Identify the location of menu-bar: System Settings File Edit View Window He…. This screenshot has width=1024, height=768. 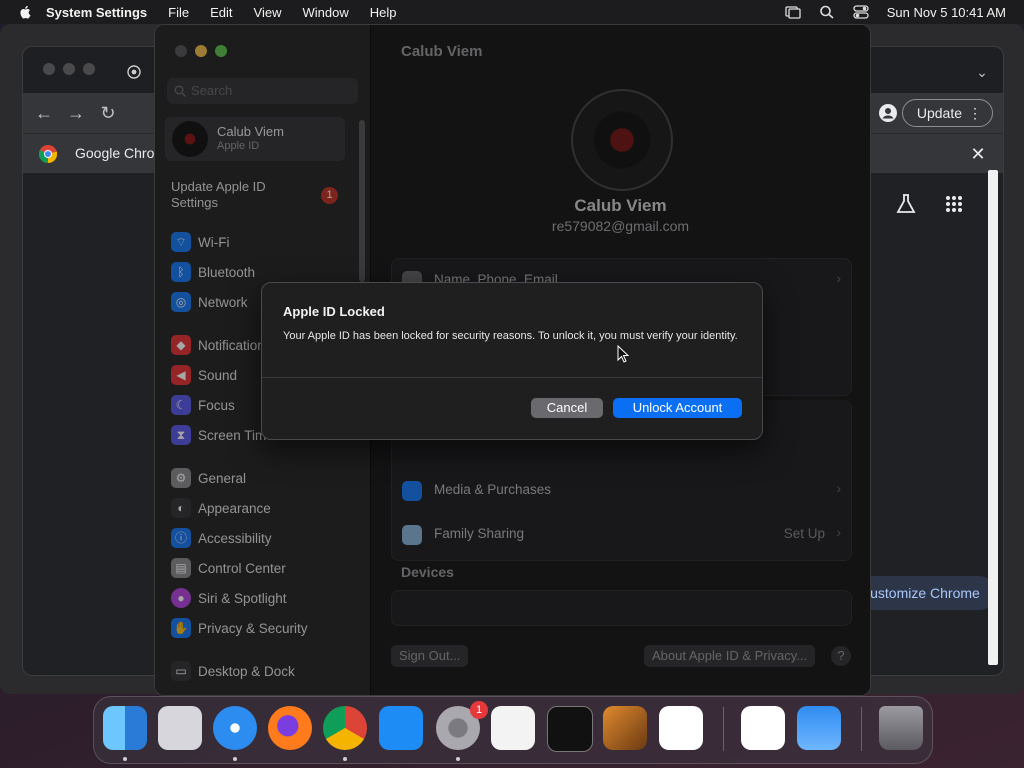
(512, 12).